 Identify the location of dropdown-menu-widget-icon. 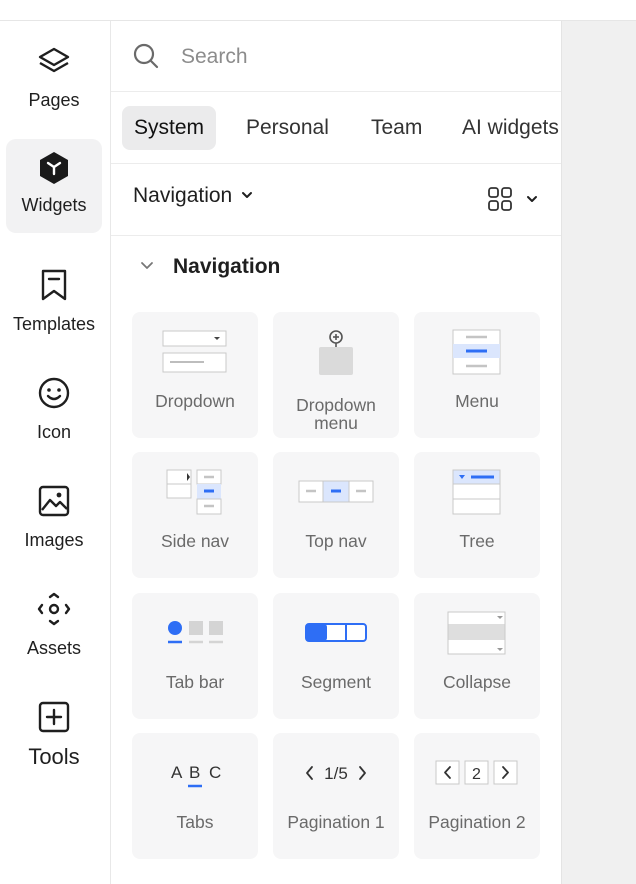
(336, 352).